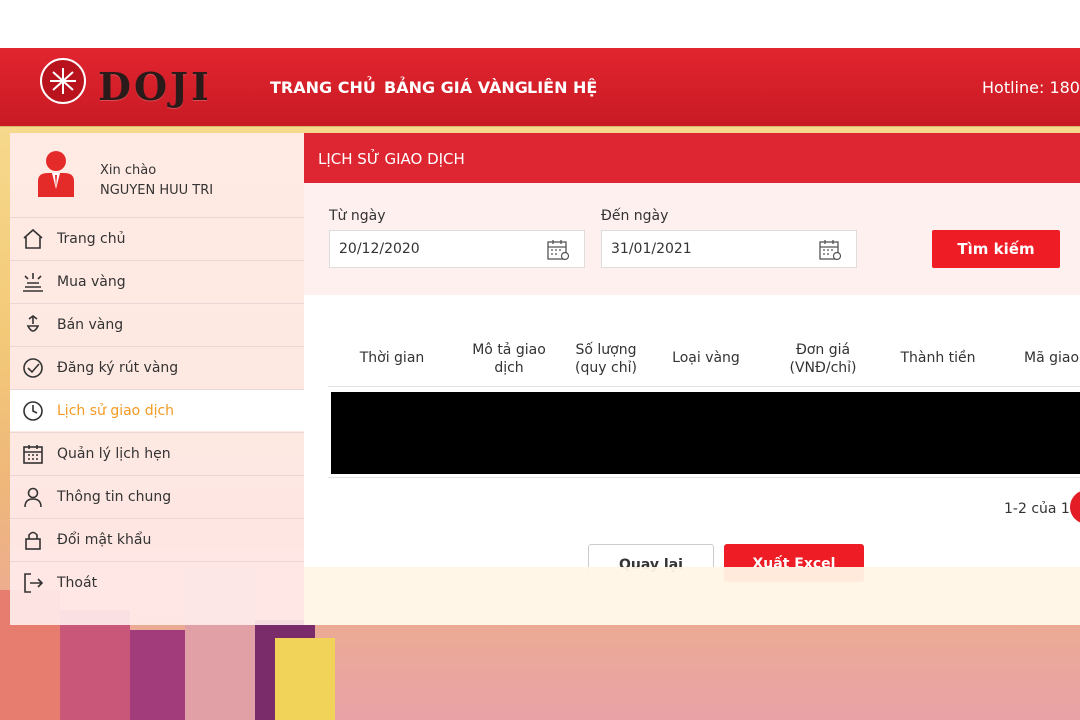 The height and width of the screenshot is (720, 1080). I want to click on sidebar-item-label: Quản lý lịch hẹn, so click(114, 453).